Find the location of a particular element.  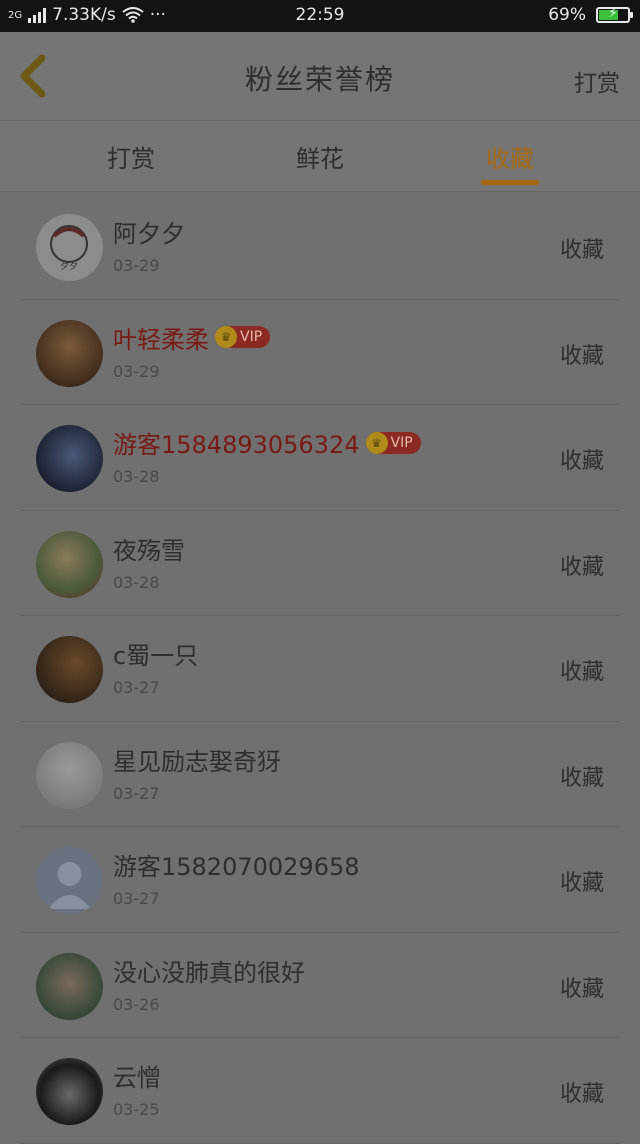

list-item: 云憎 03-25 收藏 is located at coordinates (320, 1091).